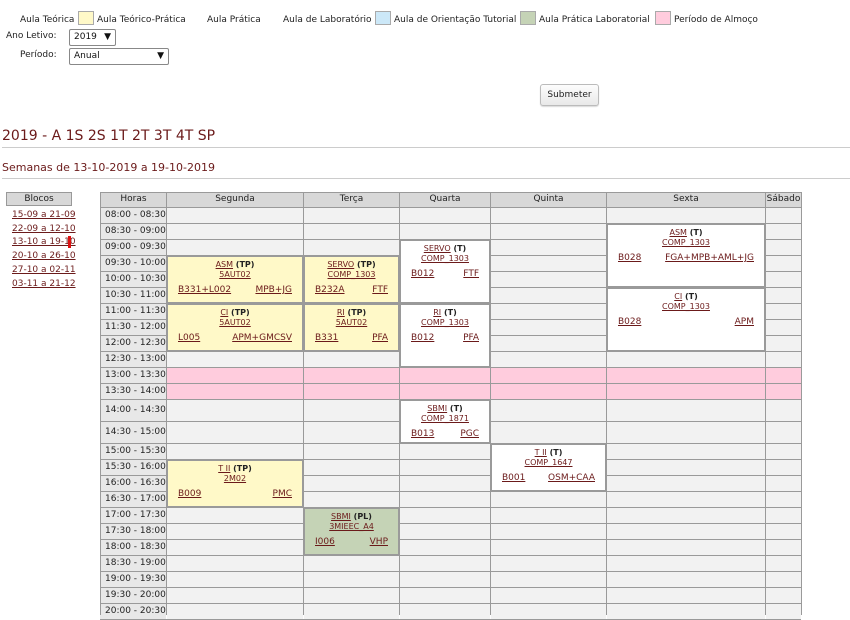 The height and width of the screenshot is (620, 850). I want to click on bloco-link: 03-11 a 21-12, so click(44, 284).